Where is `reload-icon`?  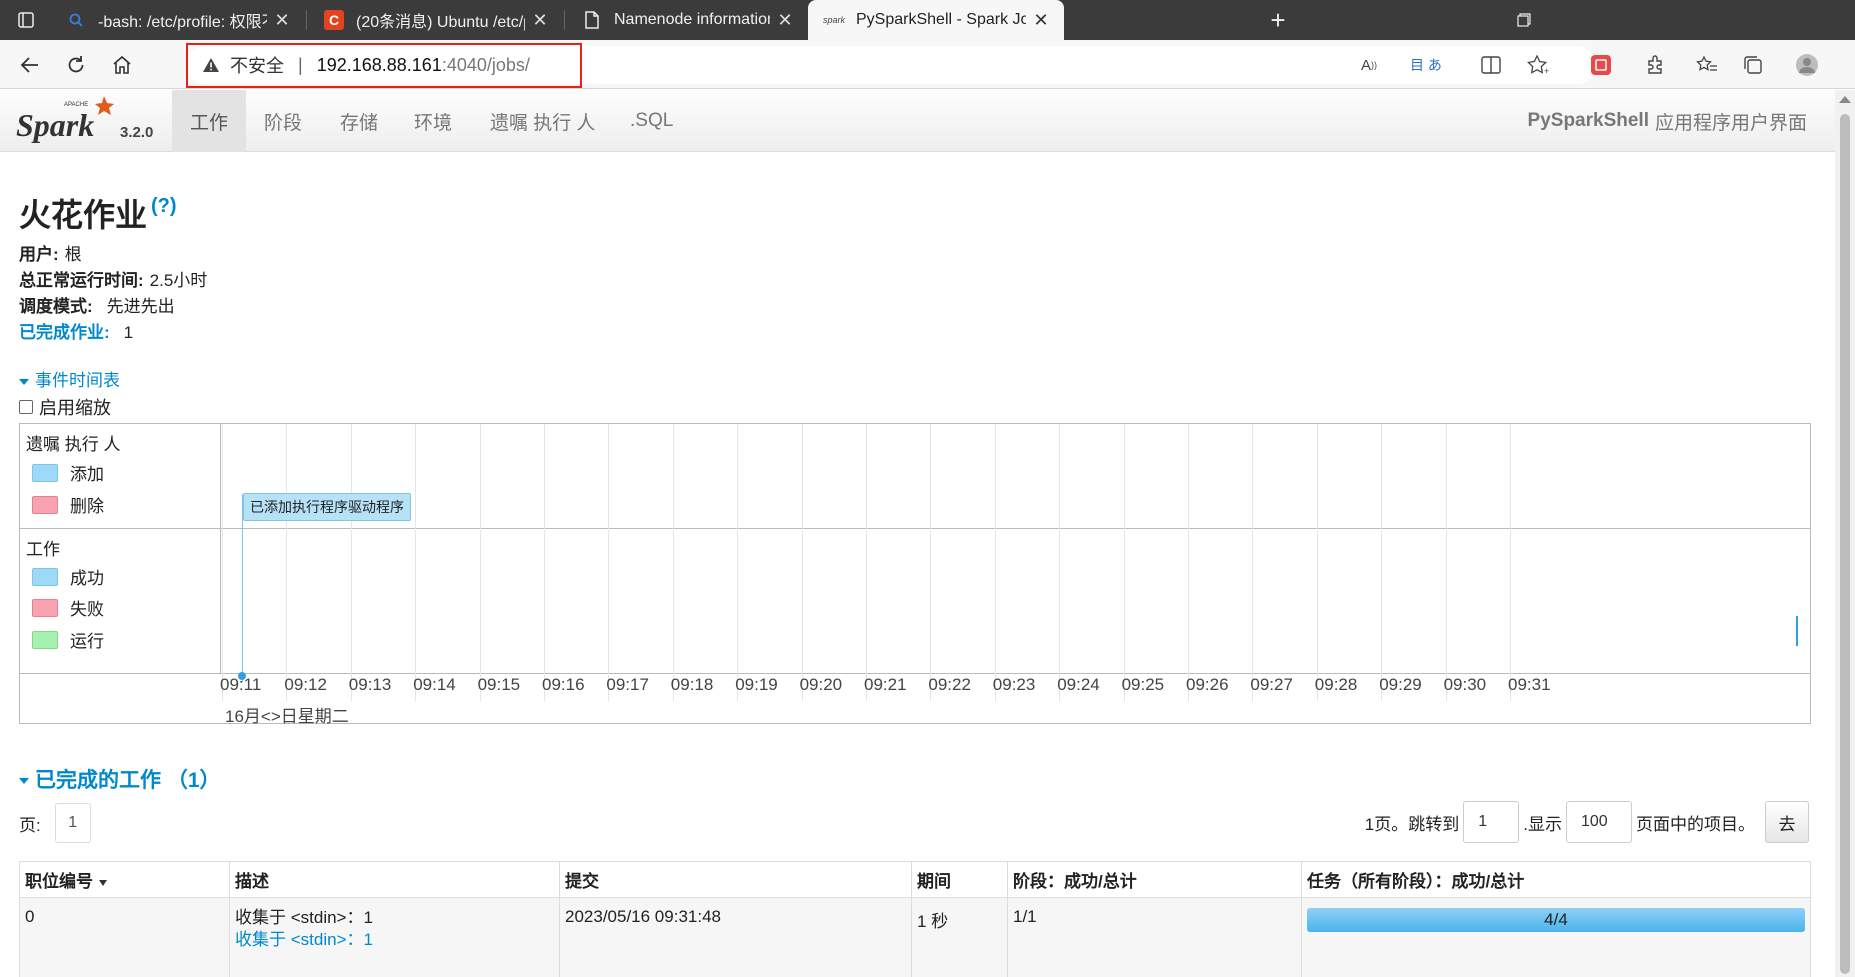
reload-icon is located at coordinates (76, 65).